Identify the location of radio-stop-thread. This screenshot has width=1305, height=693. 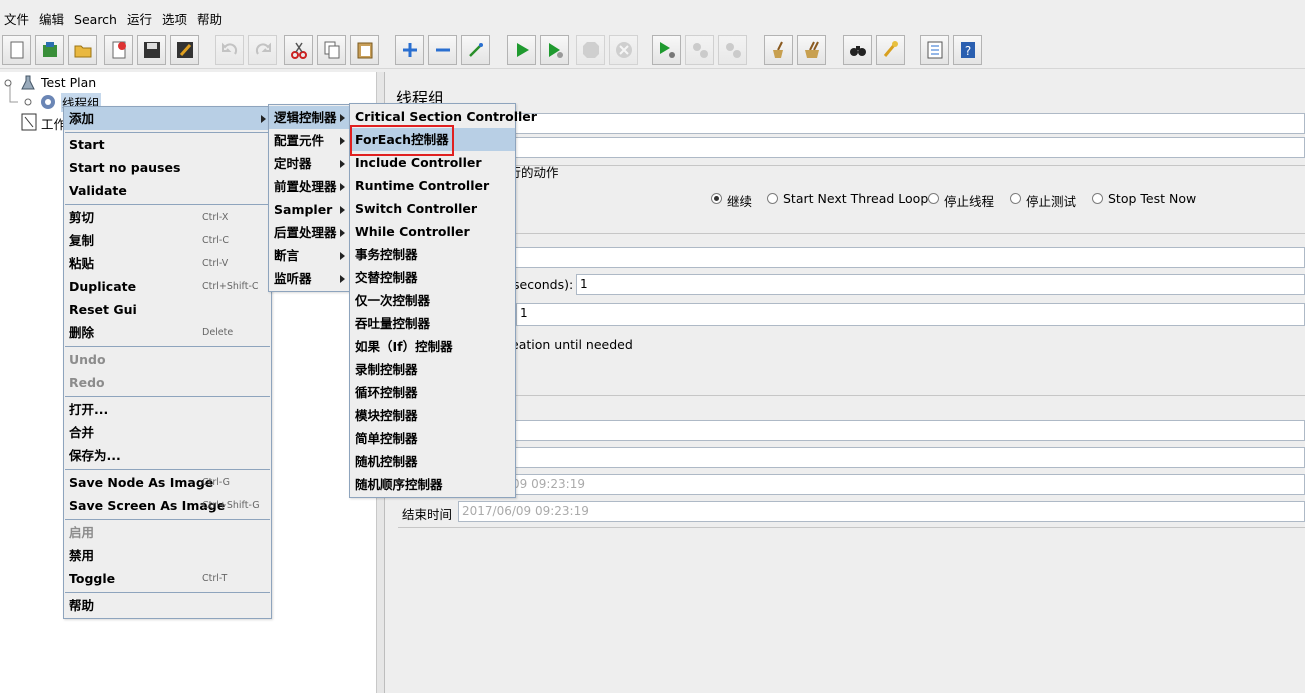
(933, 198).